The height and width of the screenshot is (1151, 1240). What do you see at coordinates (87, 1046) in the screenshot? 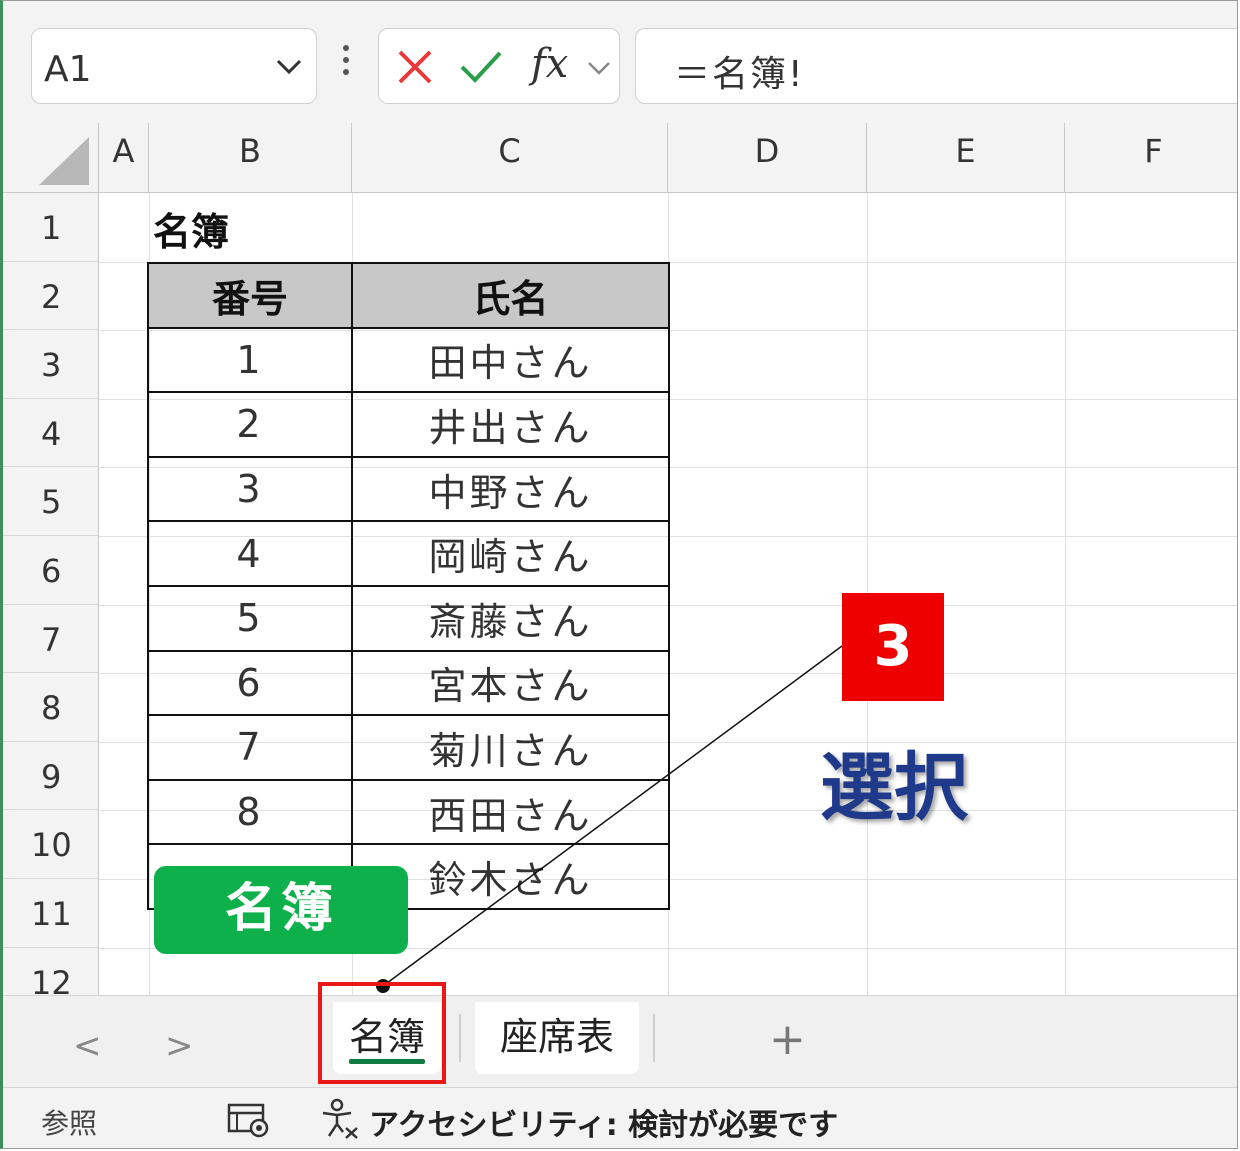
I see `previous-sheet-icon: <` at bounding box center [87, 1046].